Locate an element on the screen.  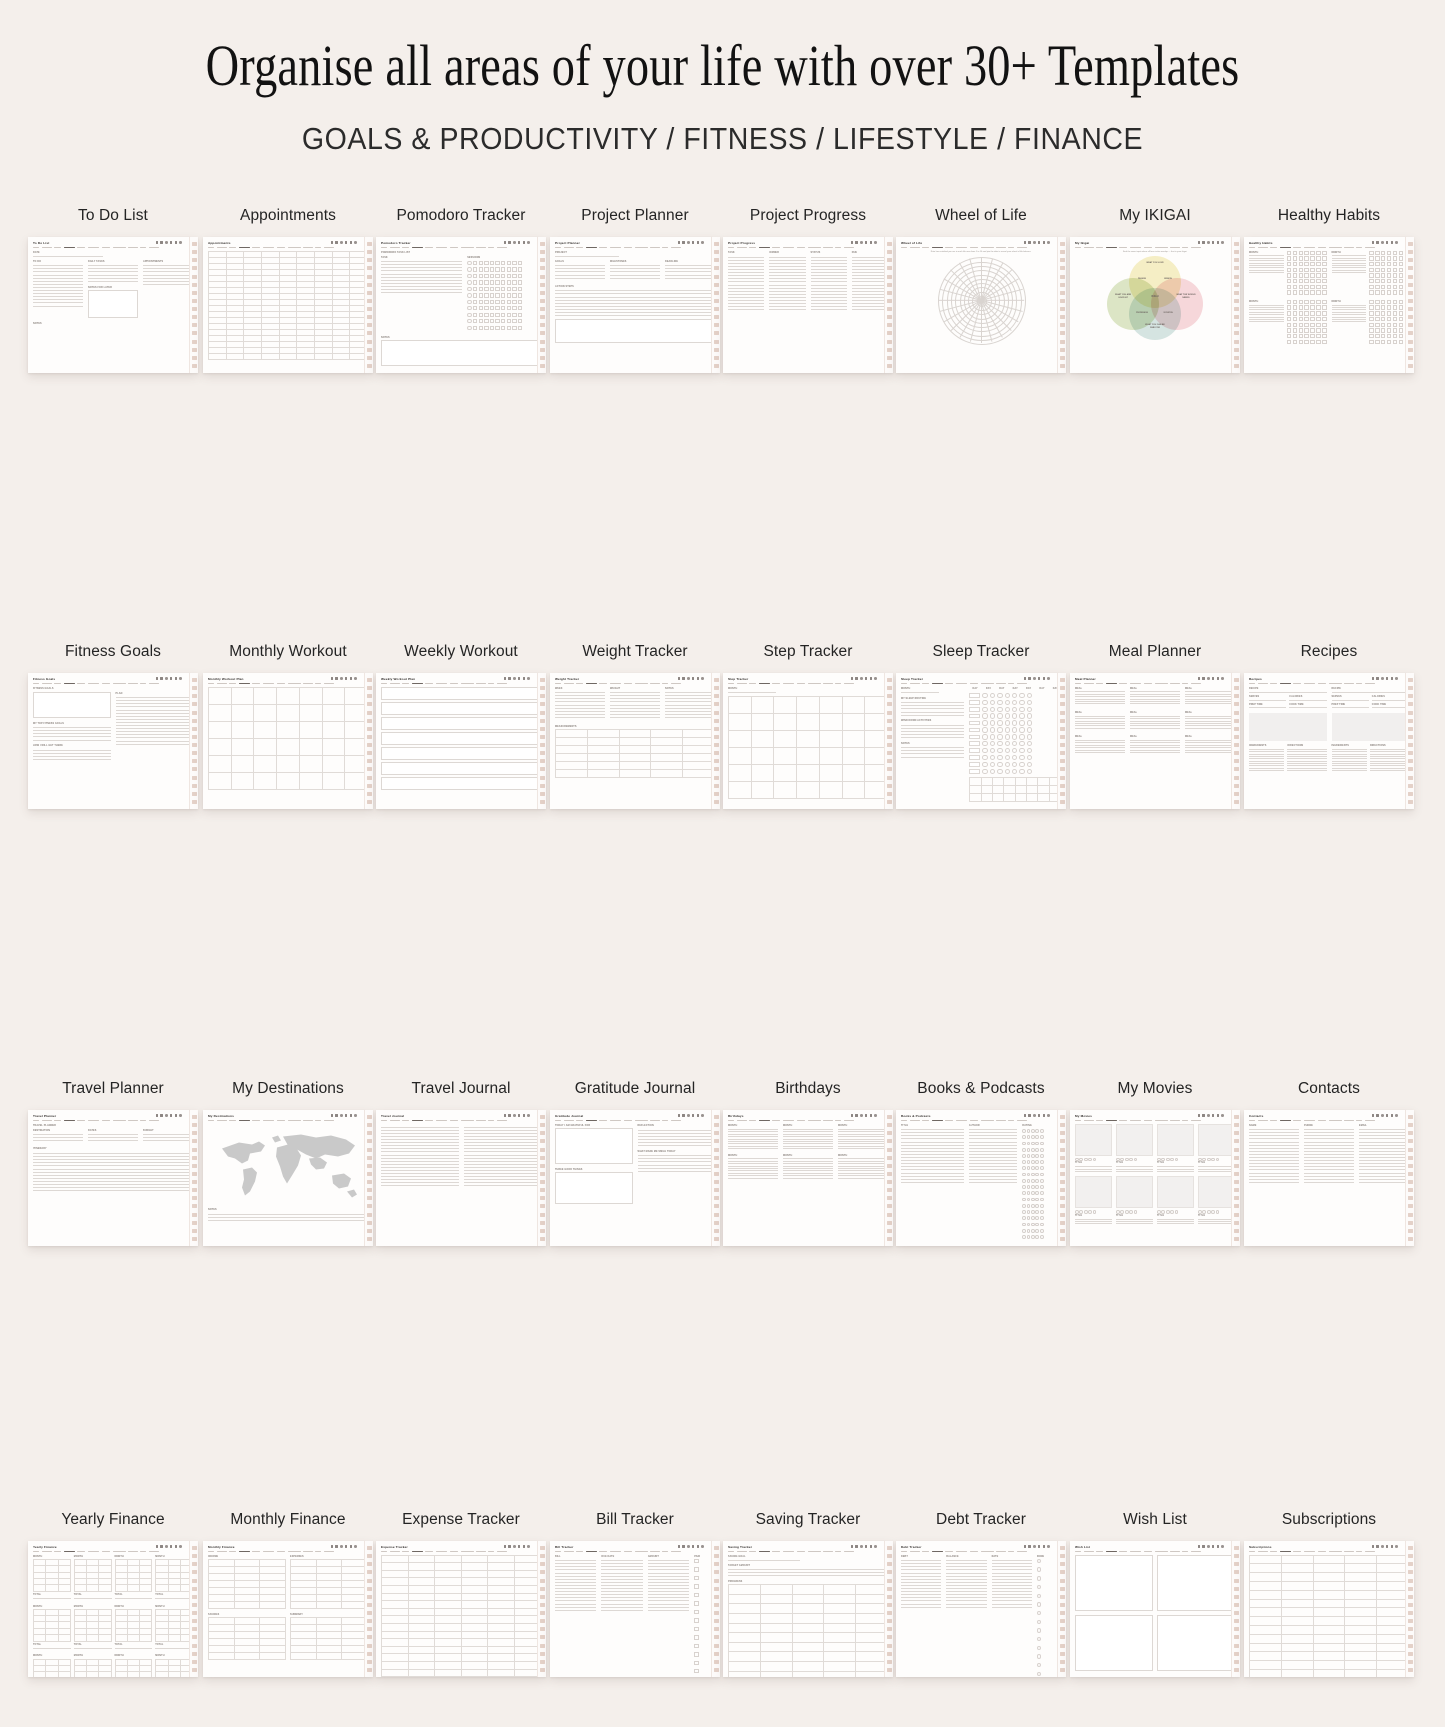
template-cell-wish-list: Wish List Wish List is located at coordinates (1155, 1593).